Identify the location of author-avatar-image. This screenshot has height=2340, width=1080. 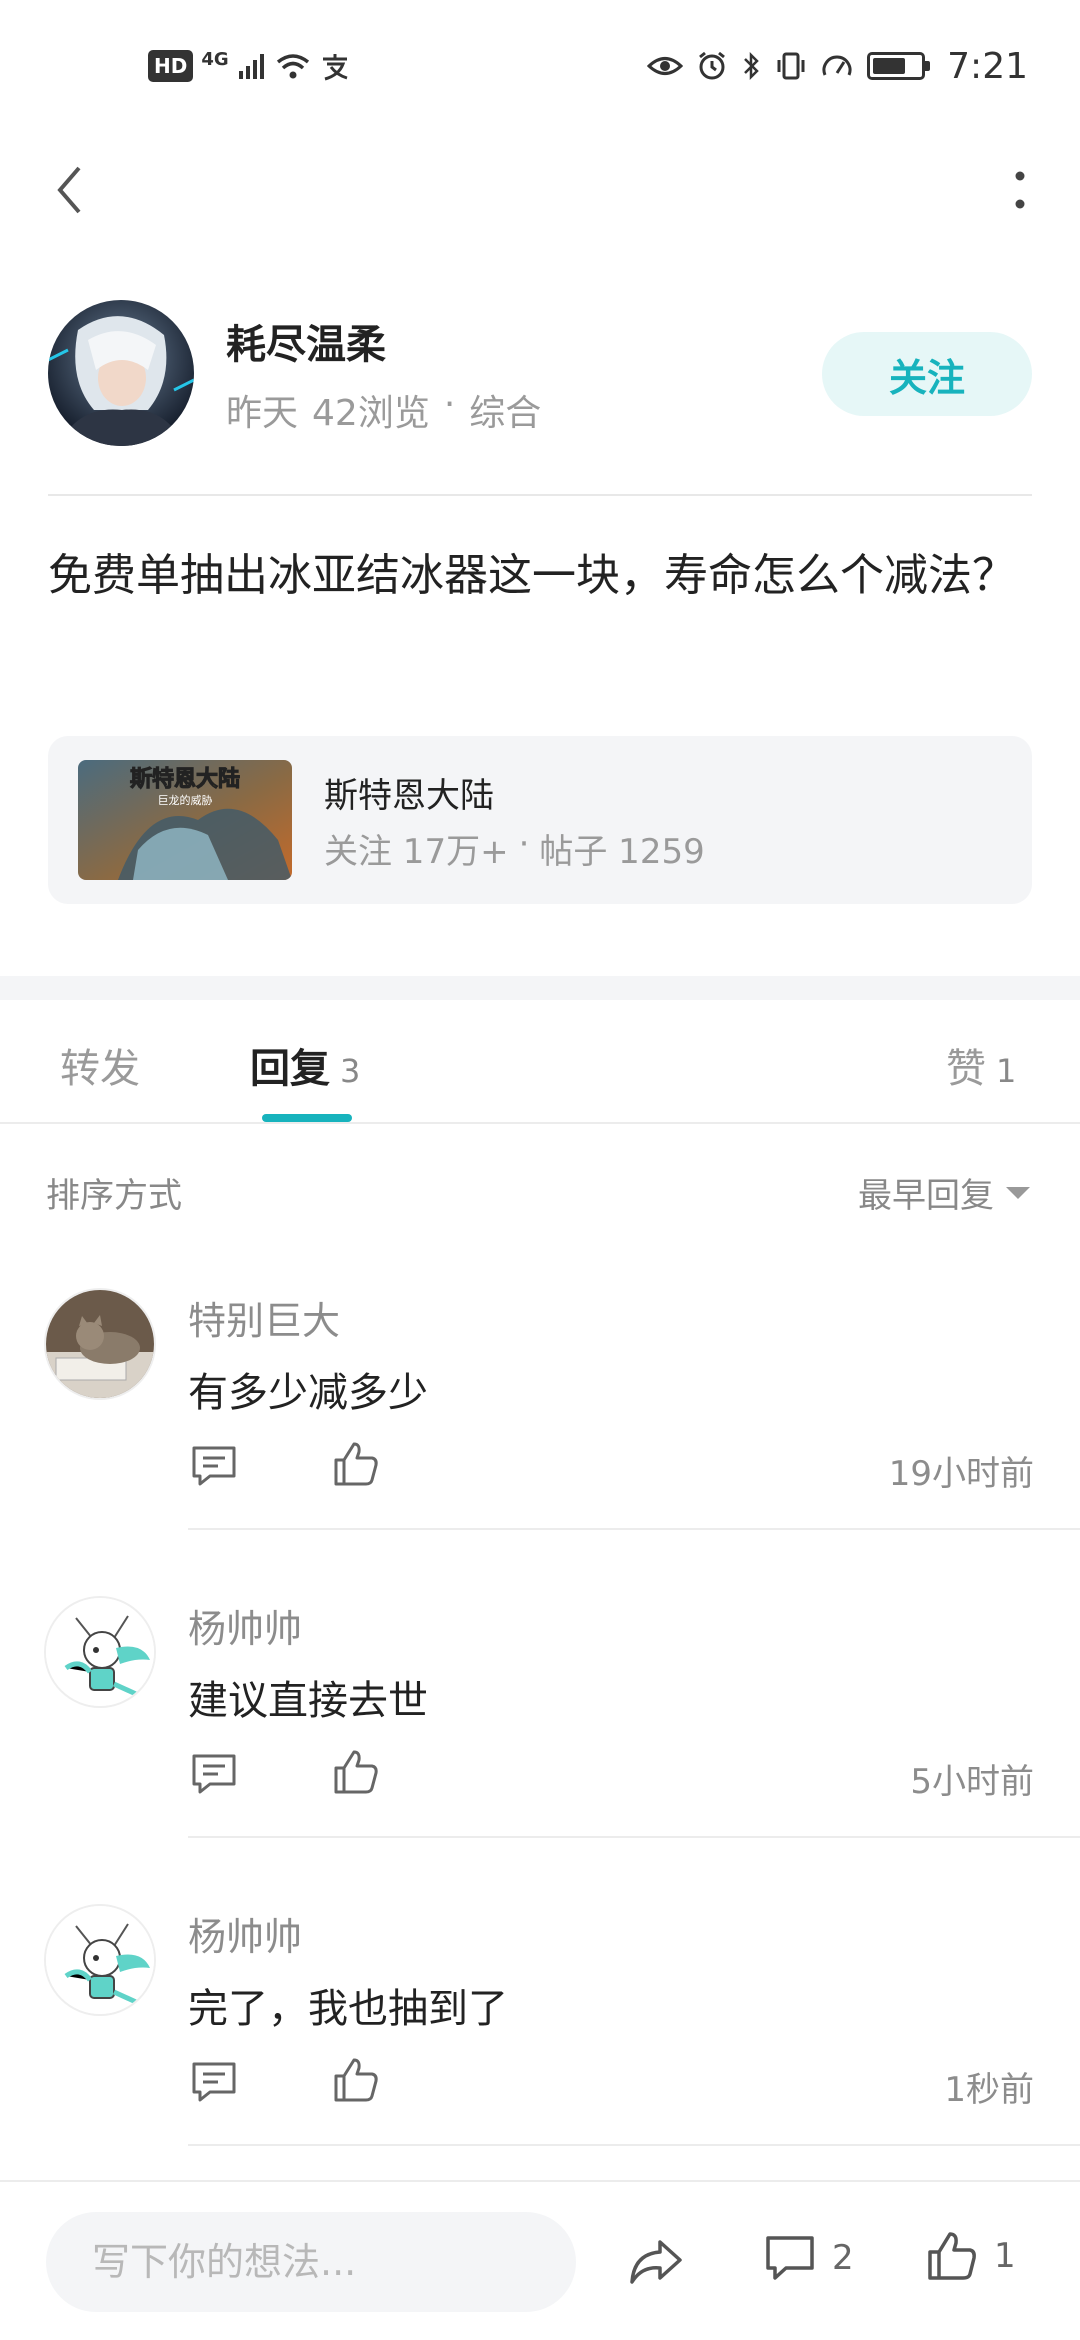
(121, 373).